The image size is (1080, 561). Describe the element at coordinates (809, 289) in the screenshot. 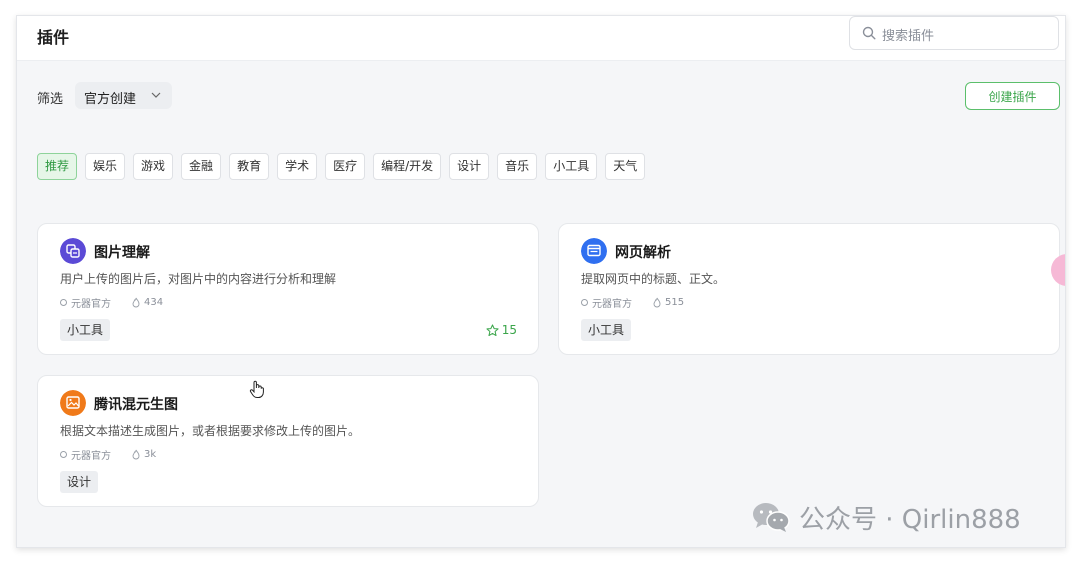

I see `plugin-card: 网页解析 提取网页中的标题、正文。 元器官方 515 小工具` at that location.